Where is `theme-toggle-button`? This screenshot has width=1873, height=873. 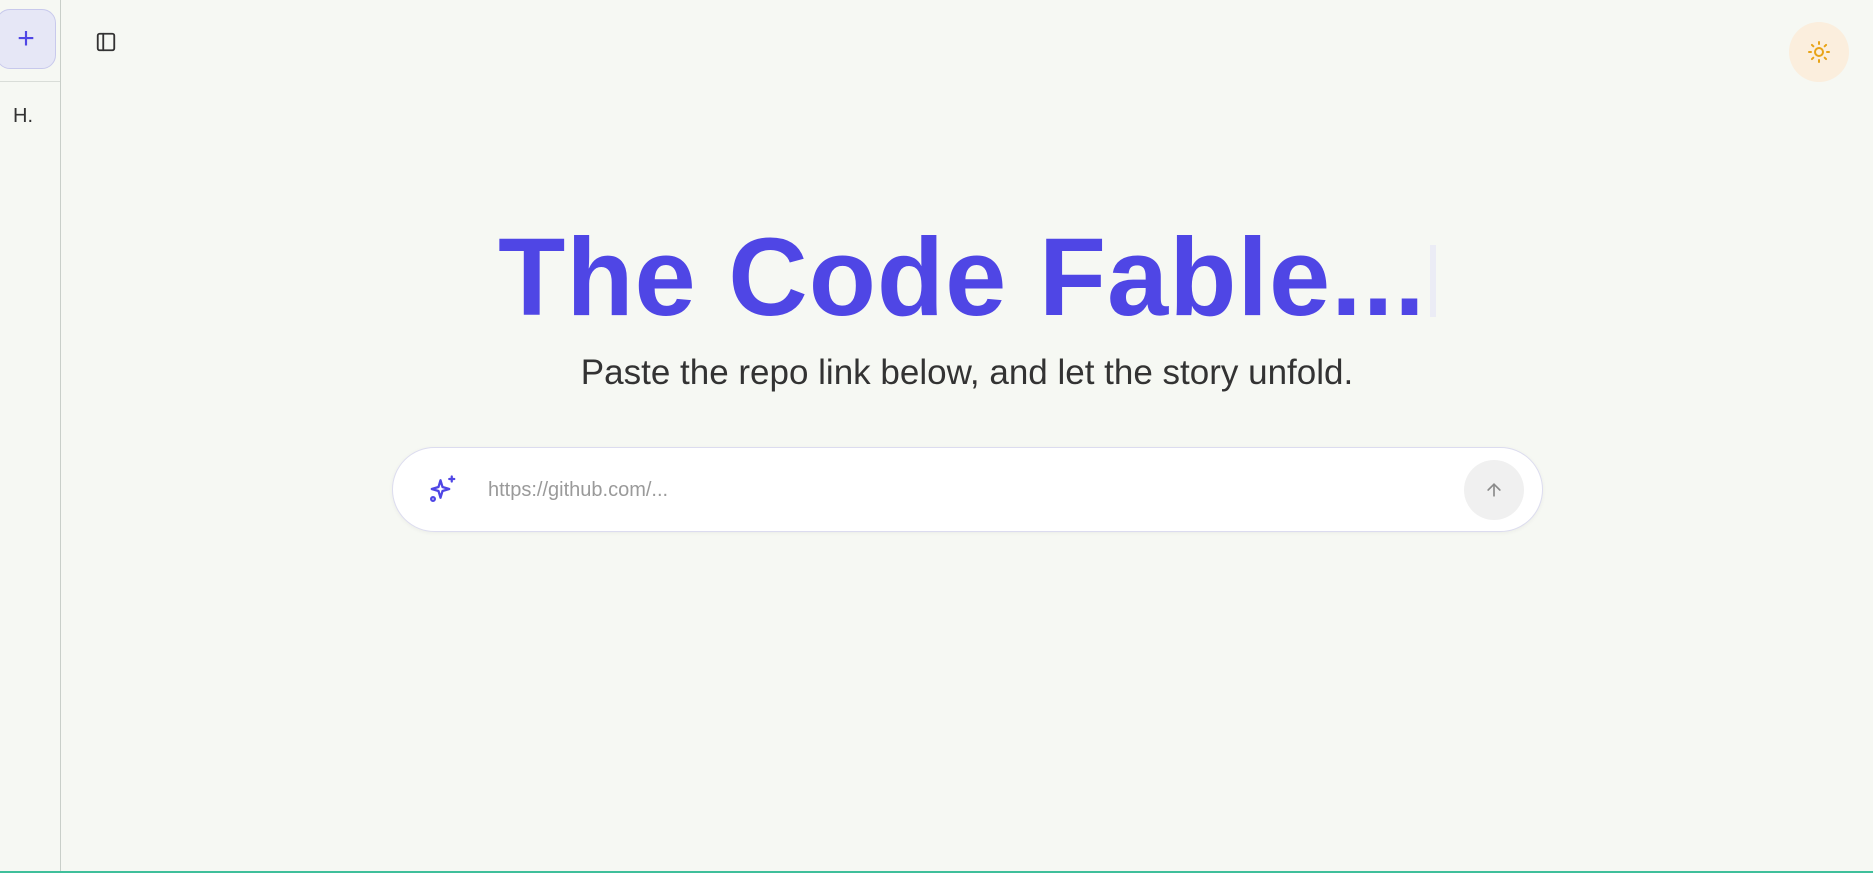 theme-toggle-button is located at coordinates (1819, 52).